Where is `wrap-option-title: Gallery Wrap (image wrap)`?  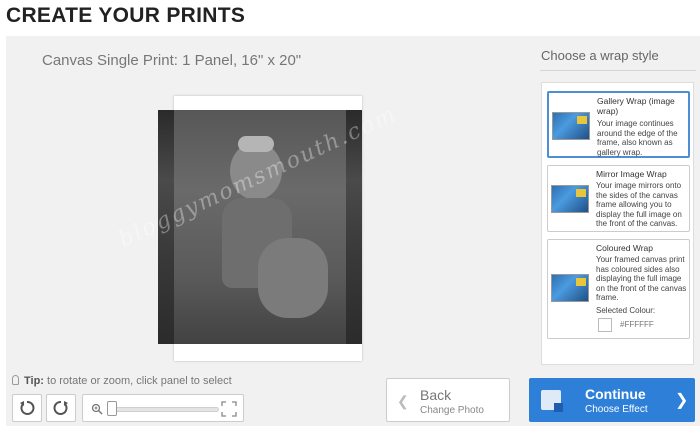 wrap-option-title: Gallery Wrap (image wrap) is located at coordinates (636, 106).